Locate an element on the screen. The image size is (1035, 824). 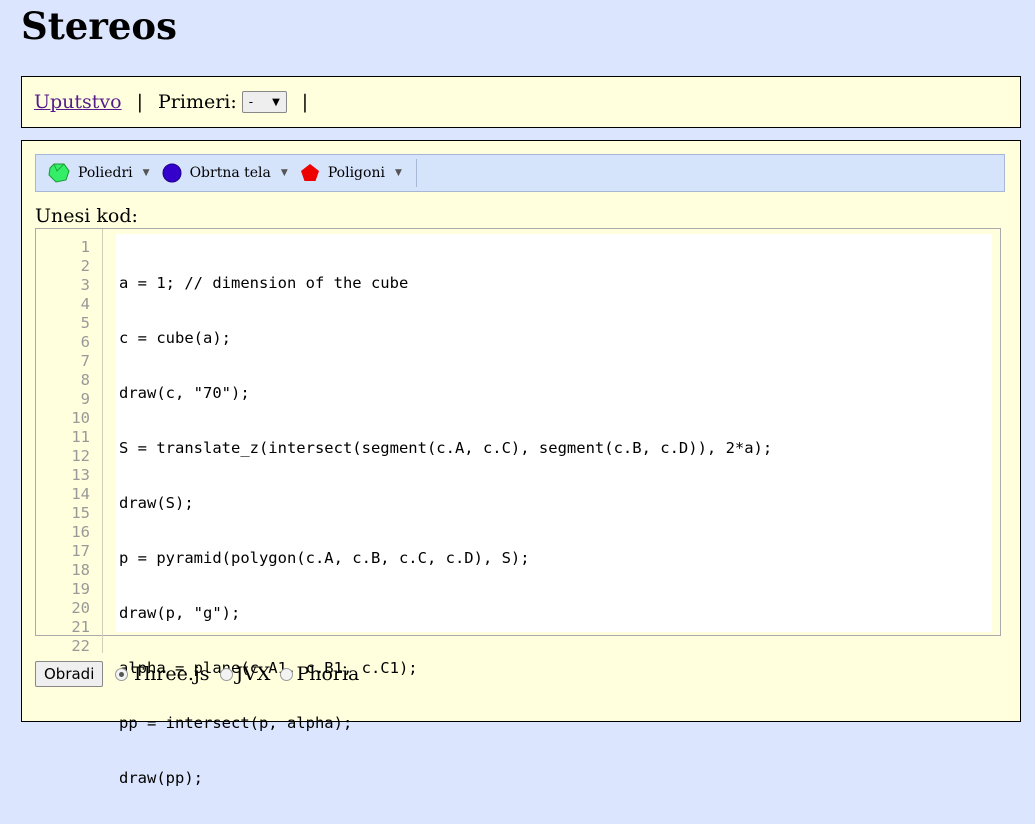
line-number: 12 is located at coordinates (80, 456).